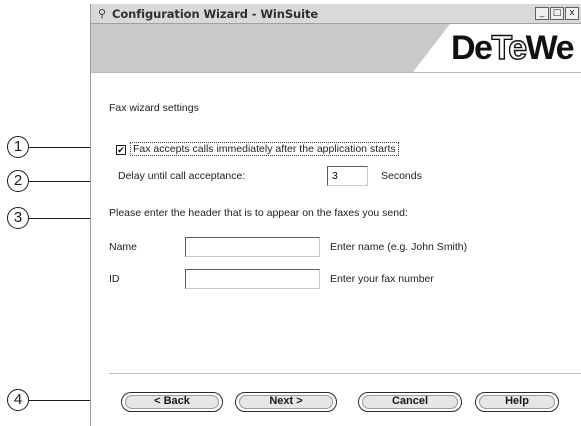 The image size is (581, 426). What do you see at coordinates (382, 279) in the screenshot?
I see `id-hint: Enter your fax number` at bounding box center [382, 279].